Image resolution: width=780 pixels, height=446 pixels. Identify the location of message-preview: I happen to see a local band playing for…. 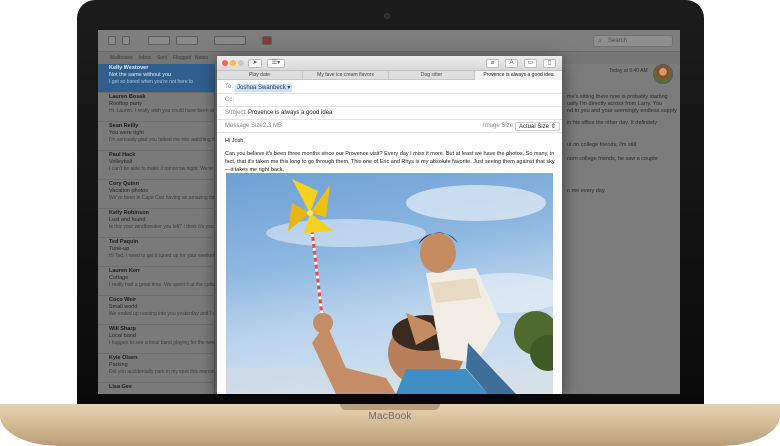
(162, 343).